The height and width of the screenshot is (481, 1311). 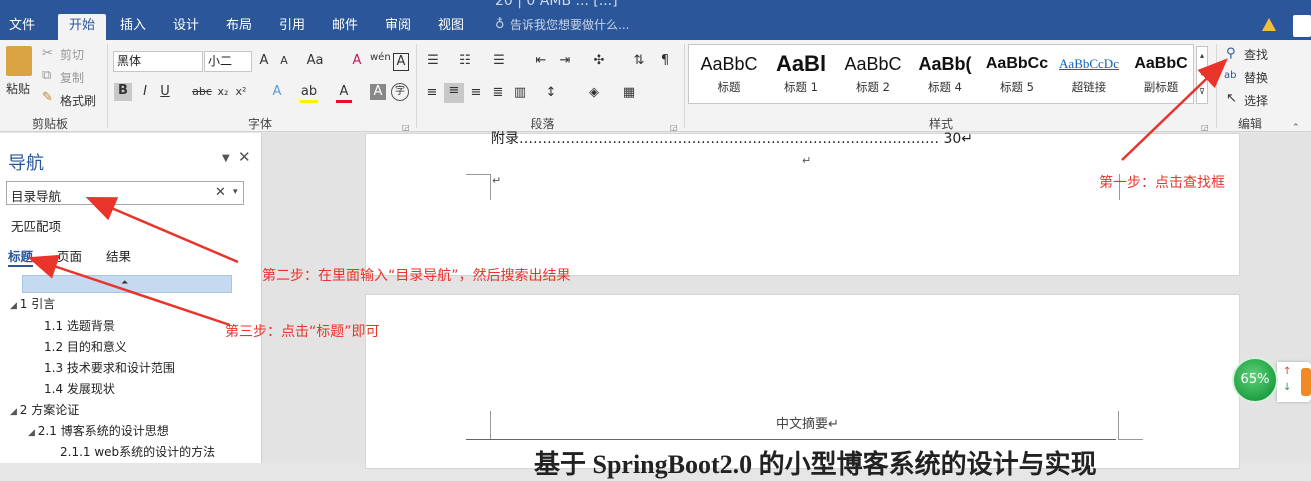 I want to click on download-arrow-icon: ↓, so click(x=1287, y=387).